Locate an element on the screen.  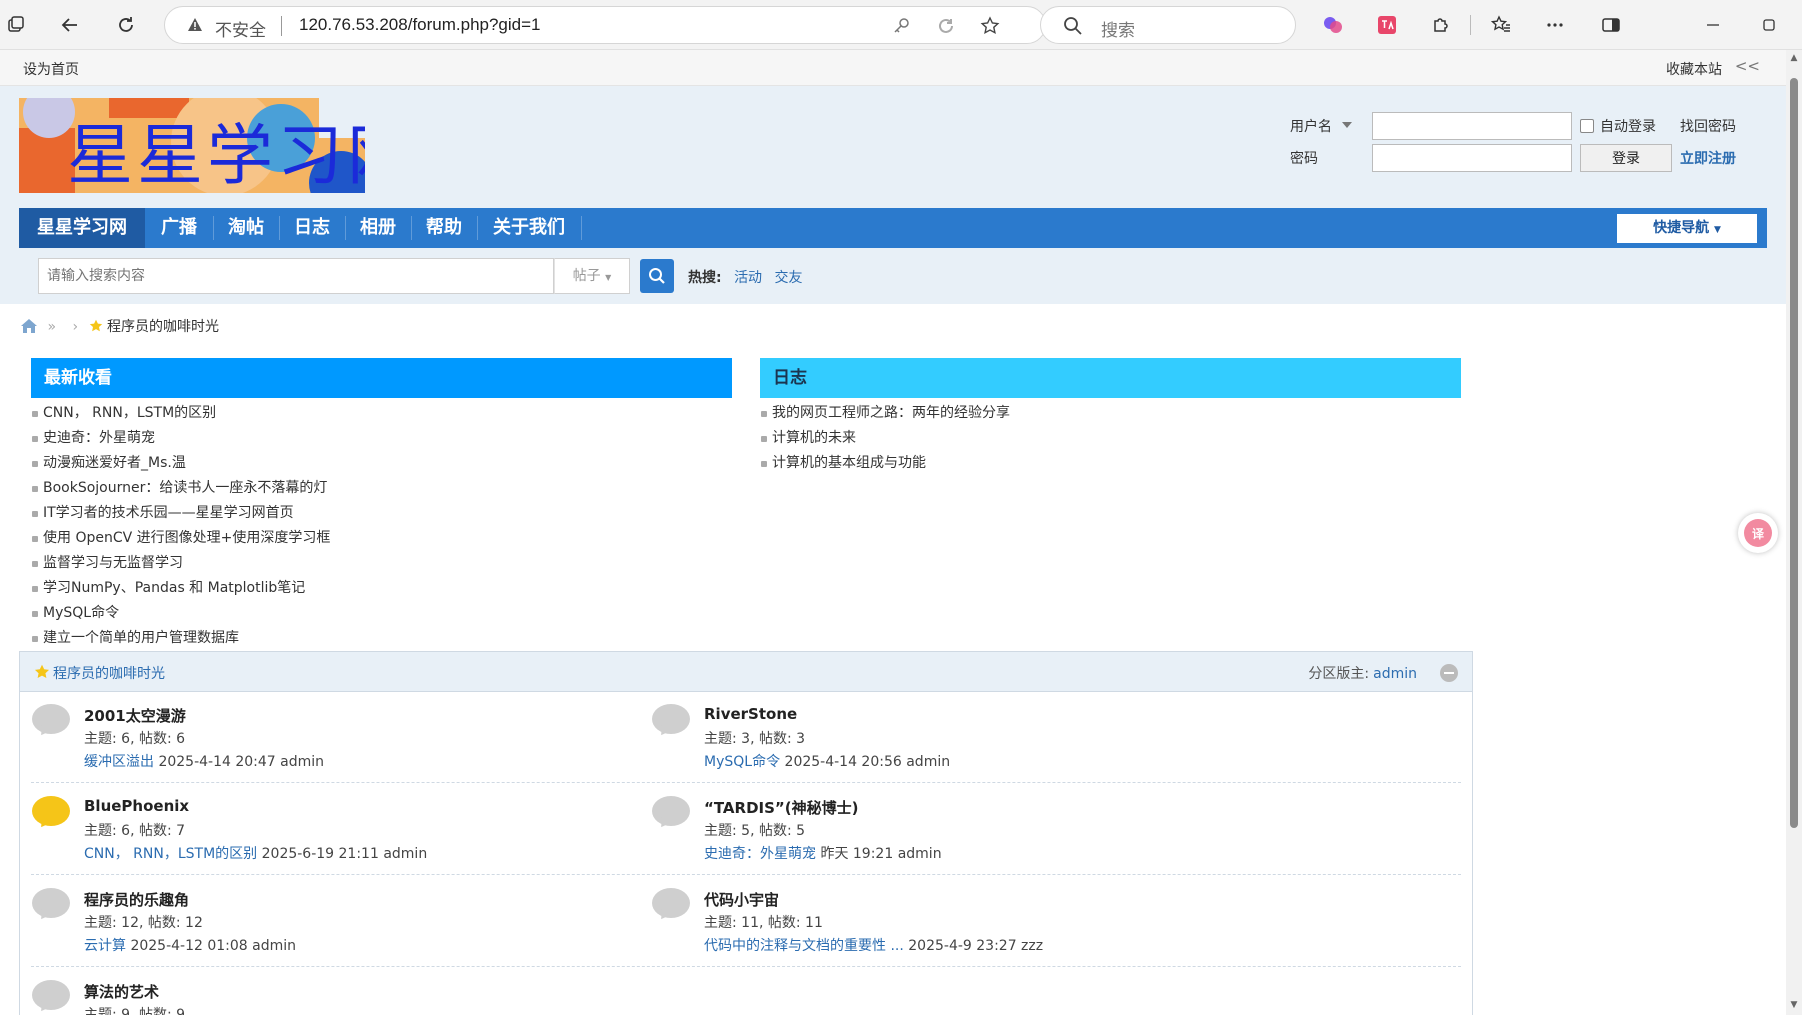
list-item: 监督学习与无监督学习 is located at coordinates (381, 563).